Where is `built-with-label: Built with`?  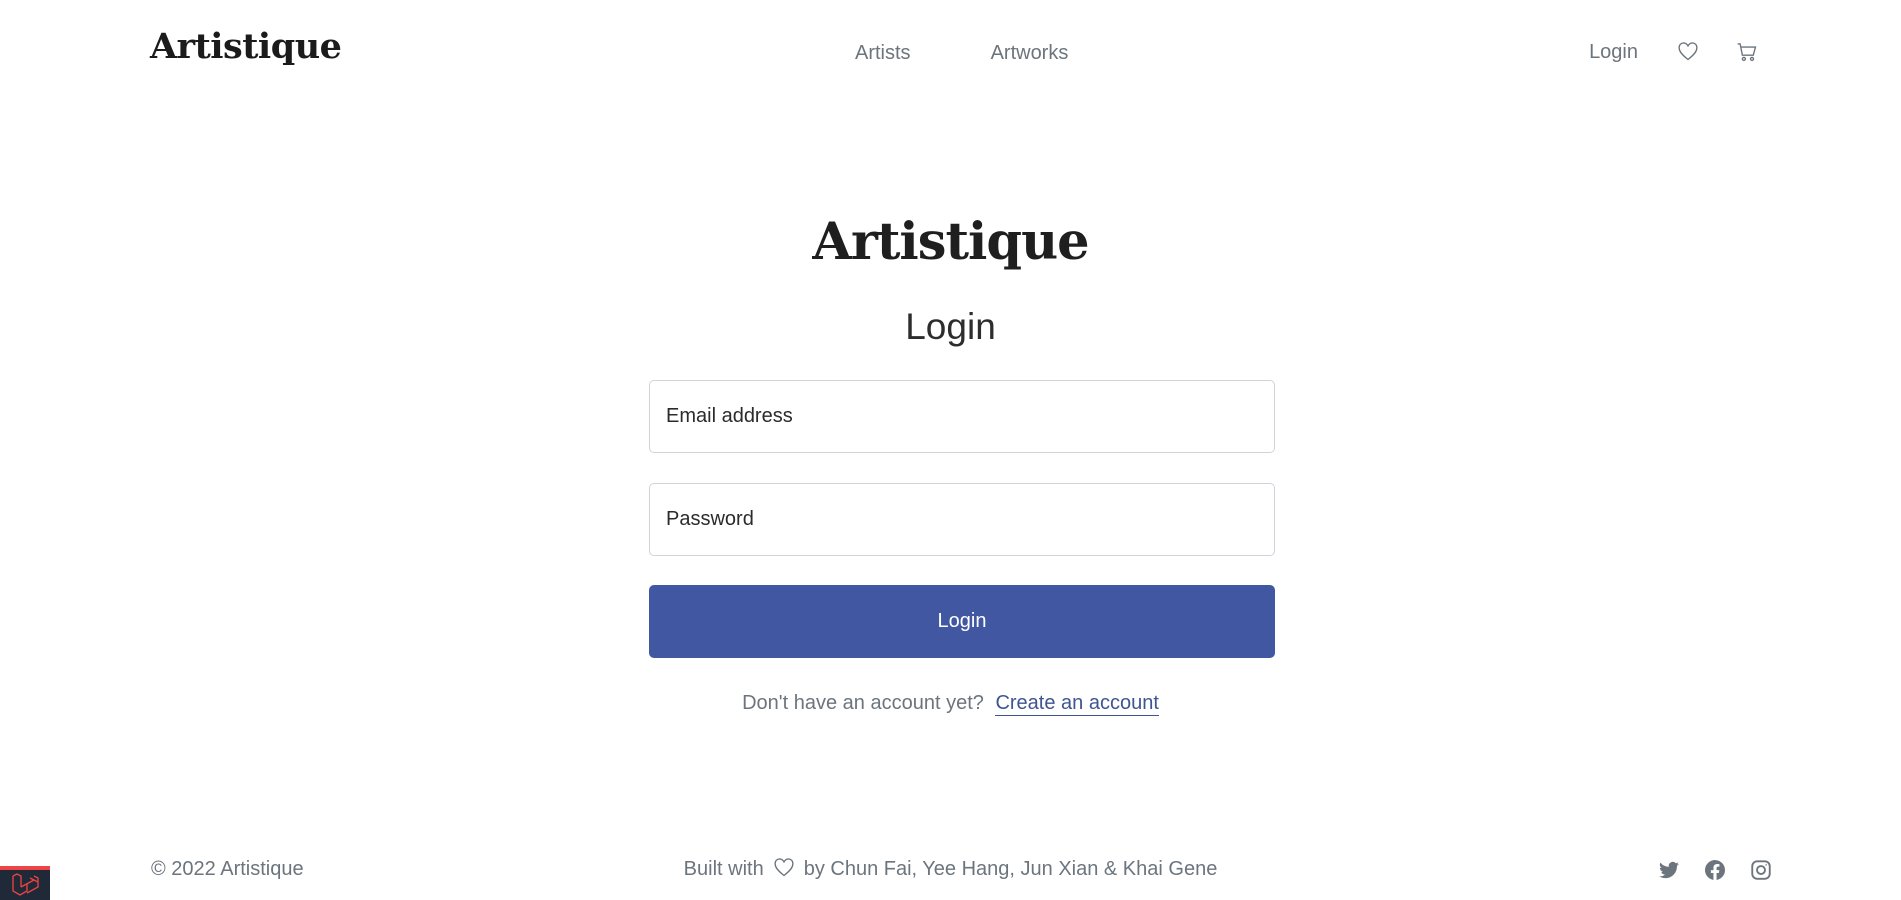
built-with-label: Built with is located at coordinates (723, 869).